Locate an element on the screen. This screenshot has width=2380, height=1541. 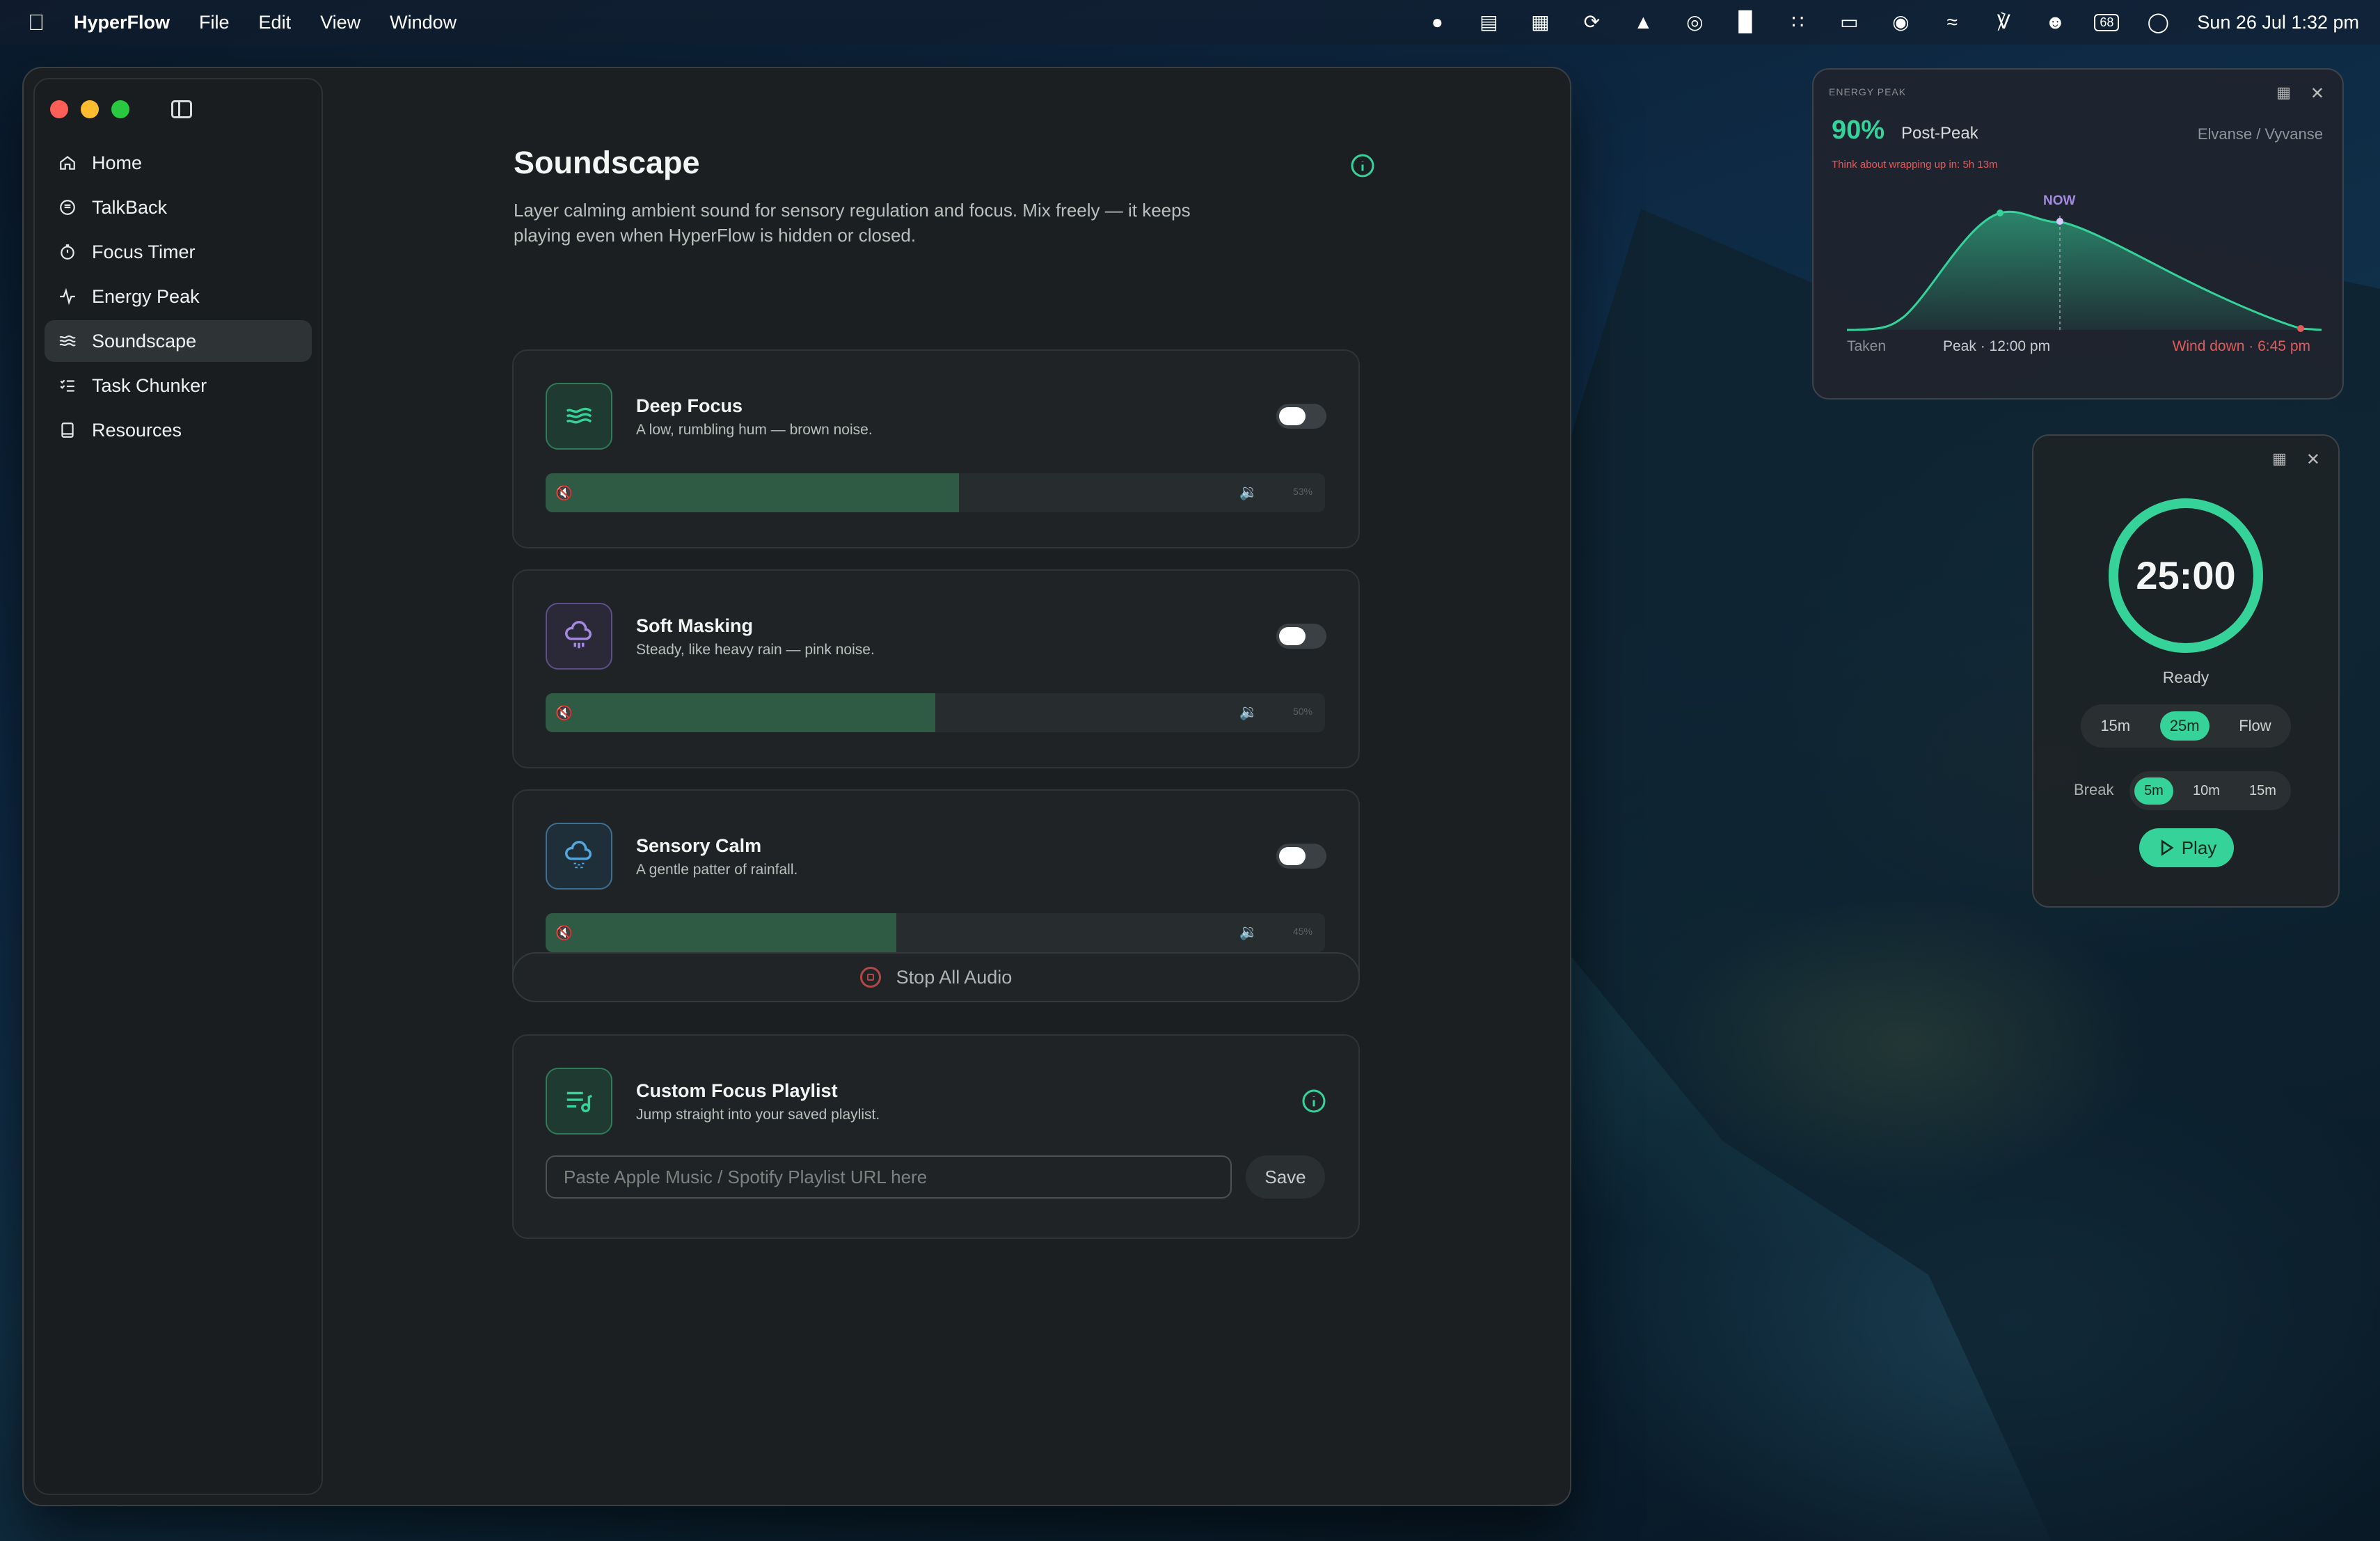
medication-label: Elvanse / Vyvanse is located at coordinates (2260, 134).